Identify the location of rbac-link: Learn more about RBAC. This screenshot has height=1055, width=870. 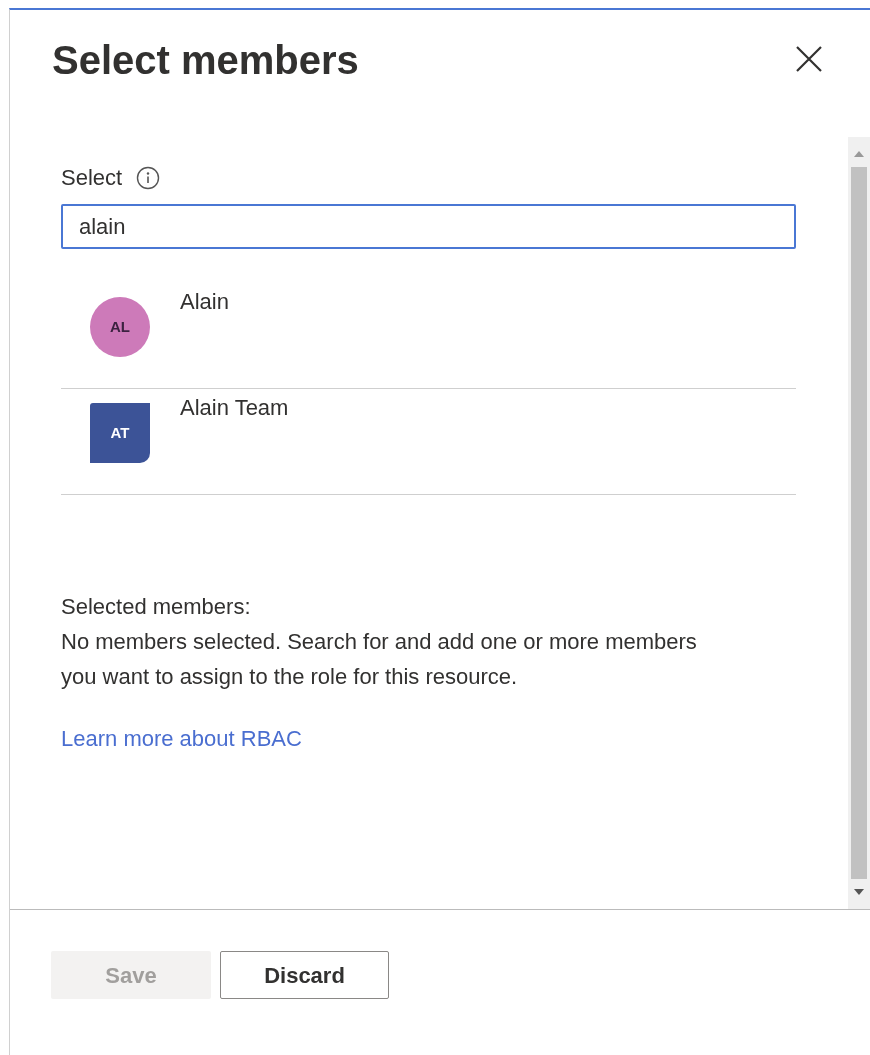
(181, 738).